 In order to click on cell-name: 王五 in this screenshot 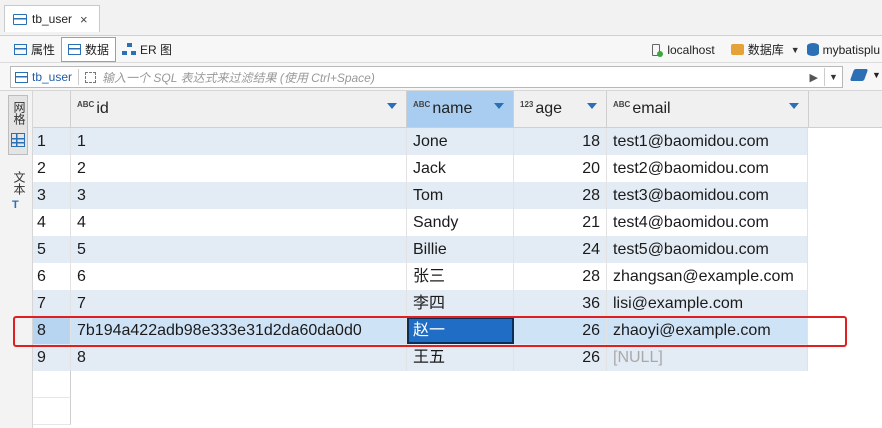, I will do `click(460, 357)`.